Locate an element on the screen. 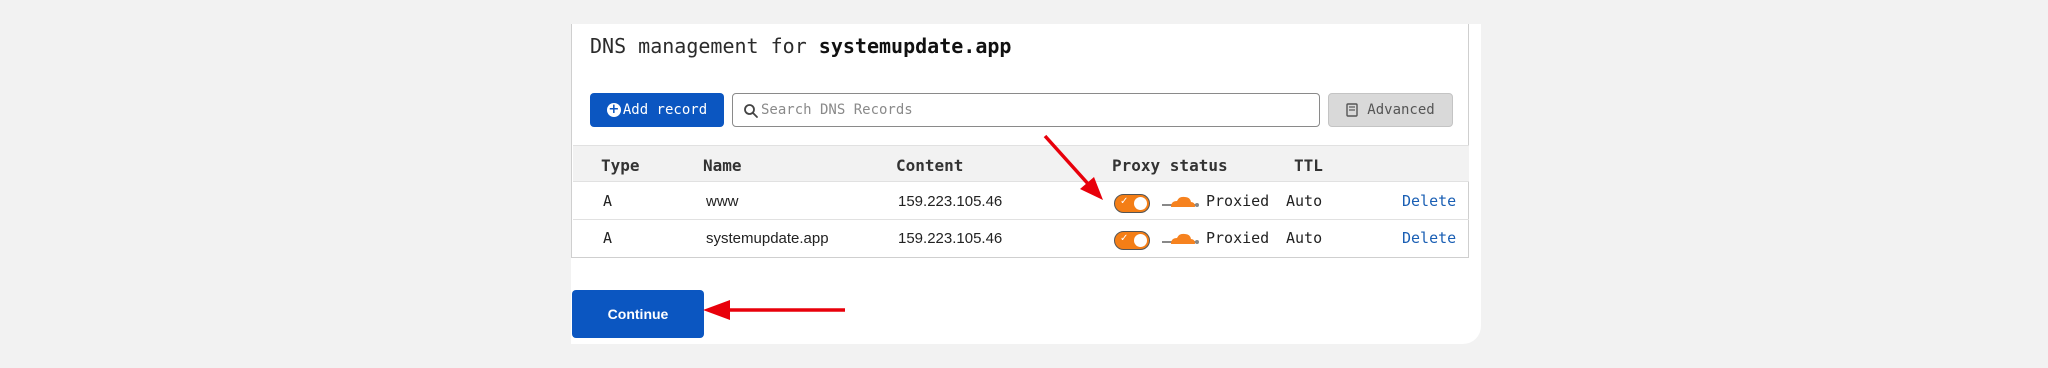 This screenshot has width=2048, height=368. domain-name: systemupdate.app is located at coordinates (915, 46).